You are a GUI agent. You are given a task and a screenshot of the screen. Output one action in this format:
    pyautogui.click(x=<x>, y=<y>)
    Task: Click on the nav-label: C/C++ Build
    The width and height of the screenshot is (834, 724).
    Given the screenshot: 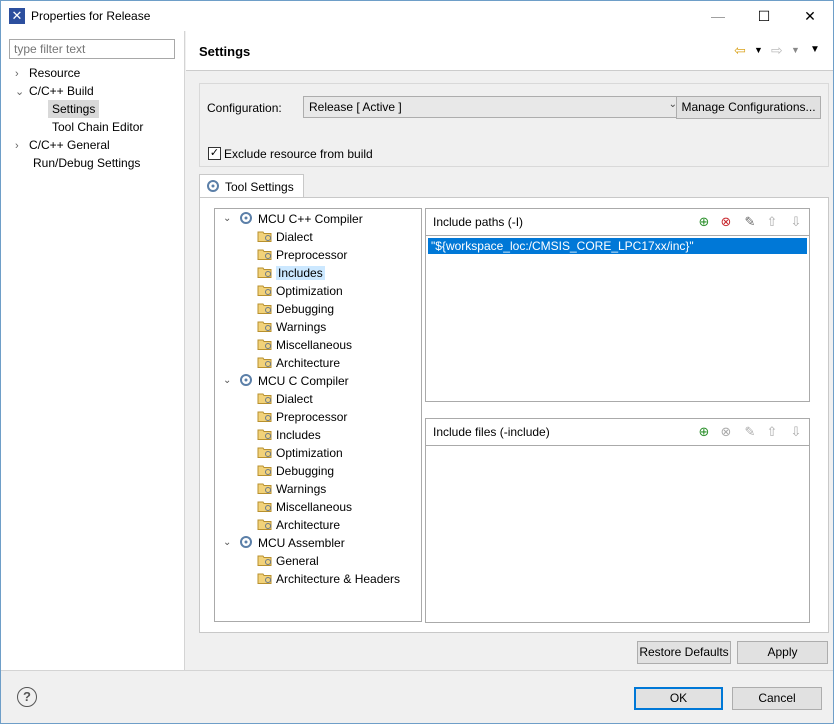 What is the action you would take?
    pyautogui.click(x=61, y=91)
    